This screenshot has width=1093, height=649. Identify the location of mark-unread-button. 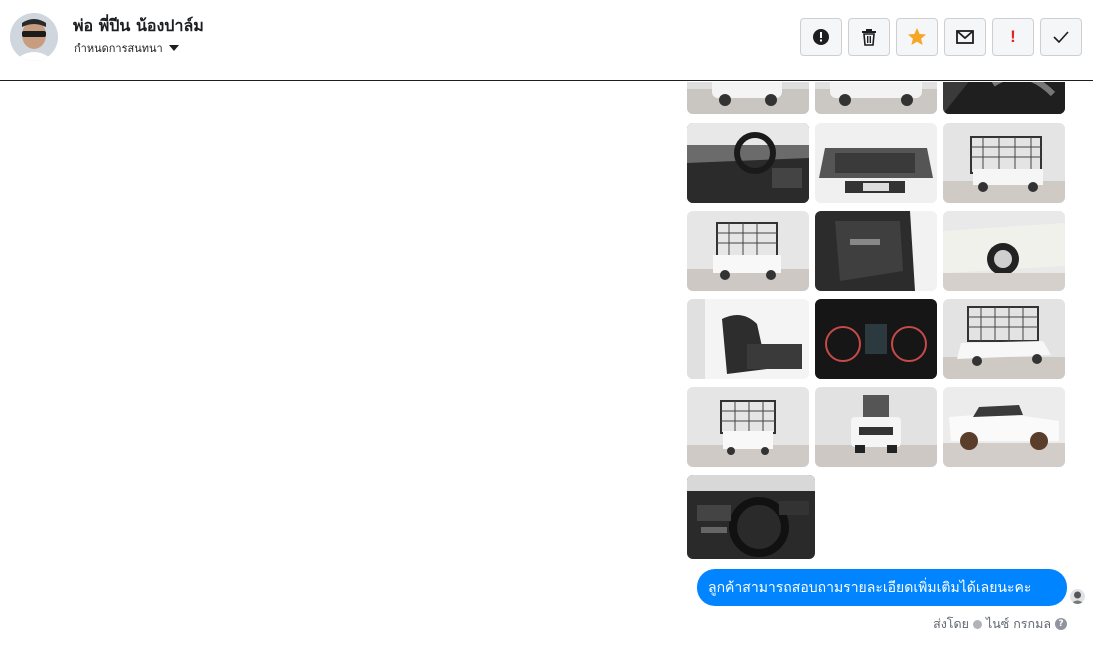
(965, 37).